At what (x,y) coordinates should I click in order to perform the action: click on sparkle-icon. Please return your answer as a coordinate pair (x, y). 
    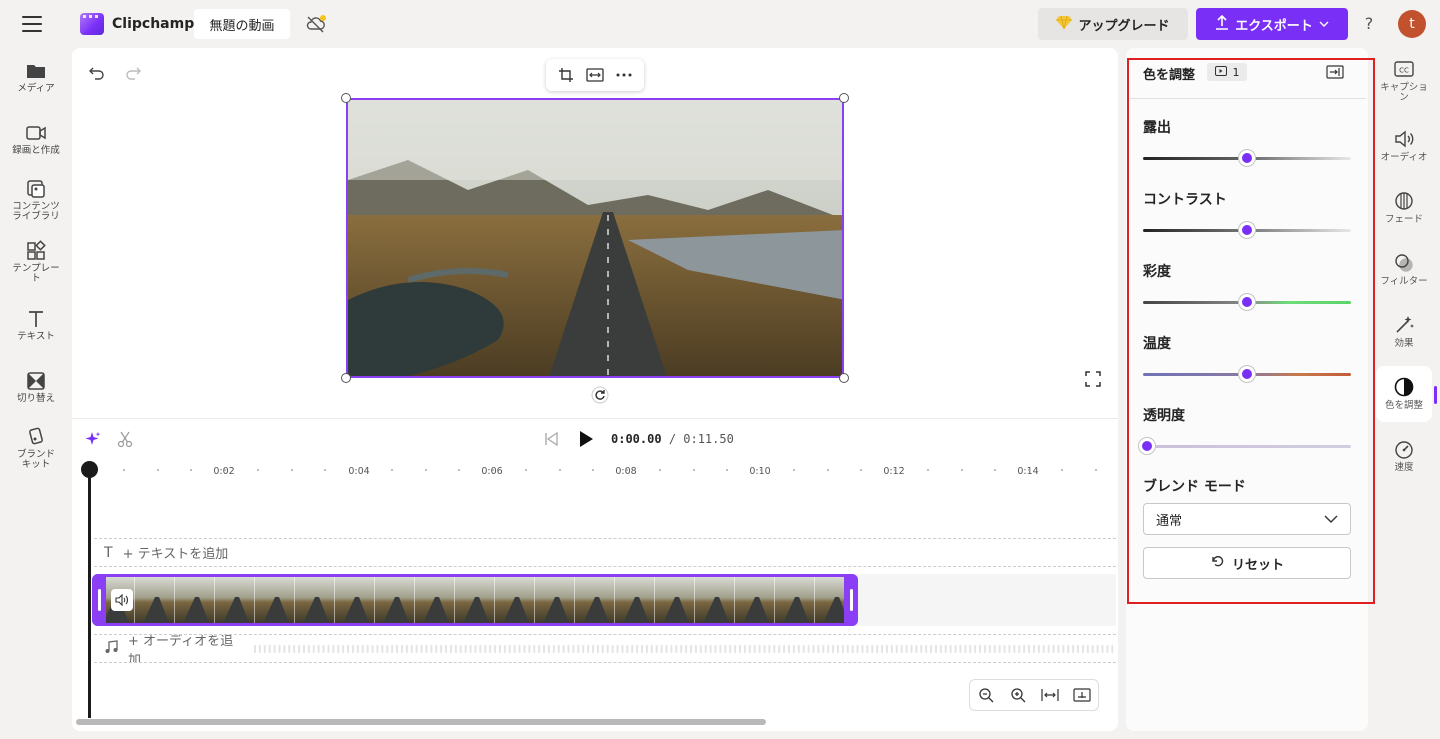
    Looking at the image, I should click on (93, 439).